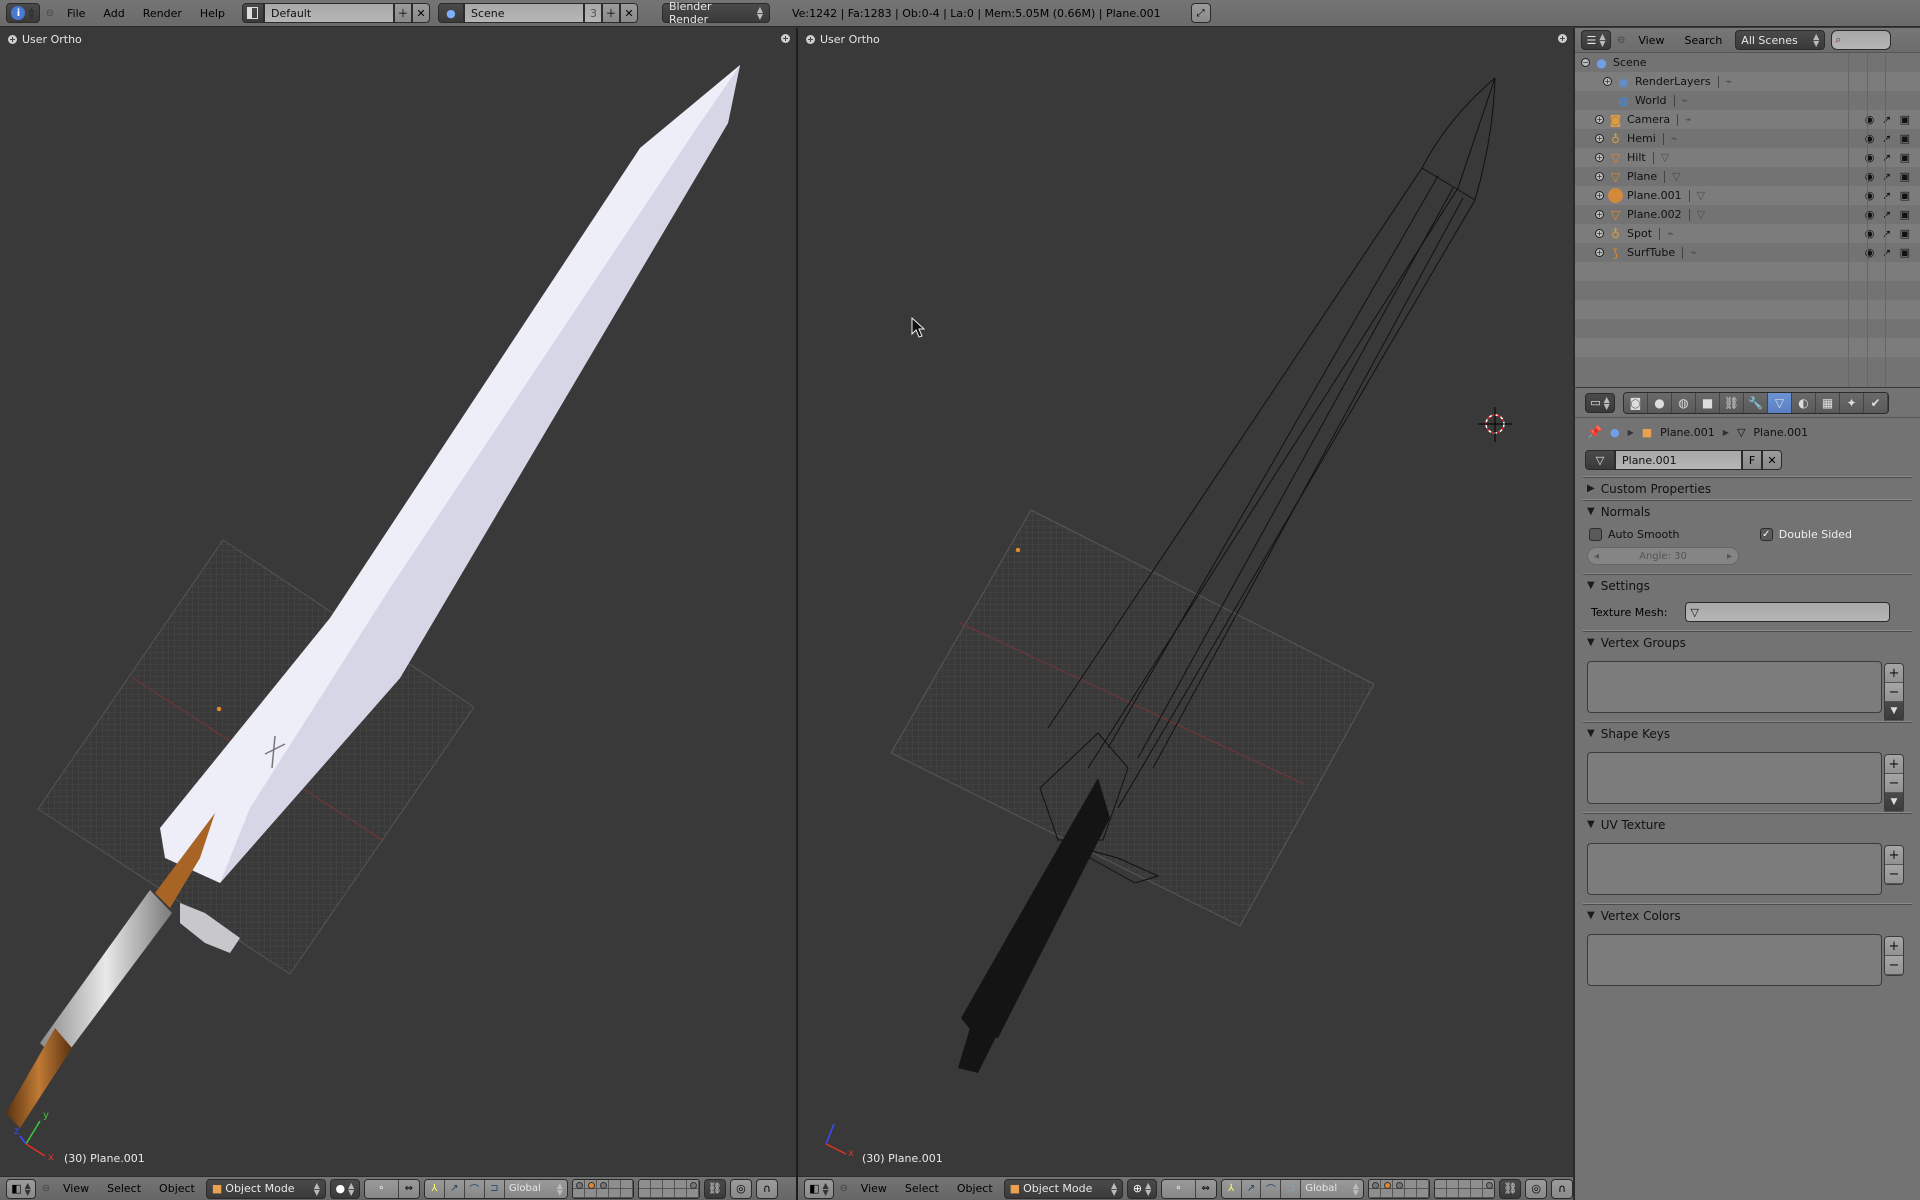 This screenshot has height=1200, width=1920. What do you see at coordinates (1734, 869) in the screenshot?
I see `uv-texture-list` at bounding box center [1734, 869].